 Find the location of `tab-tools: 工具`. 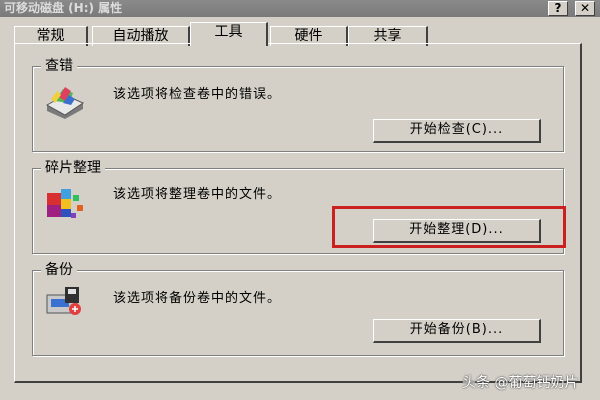

tab-tools: 工具 is located at coordinates (229, 34).